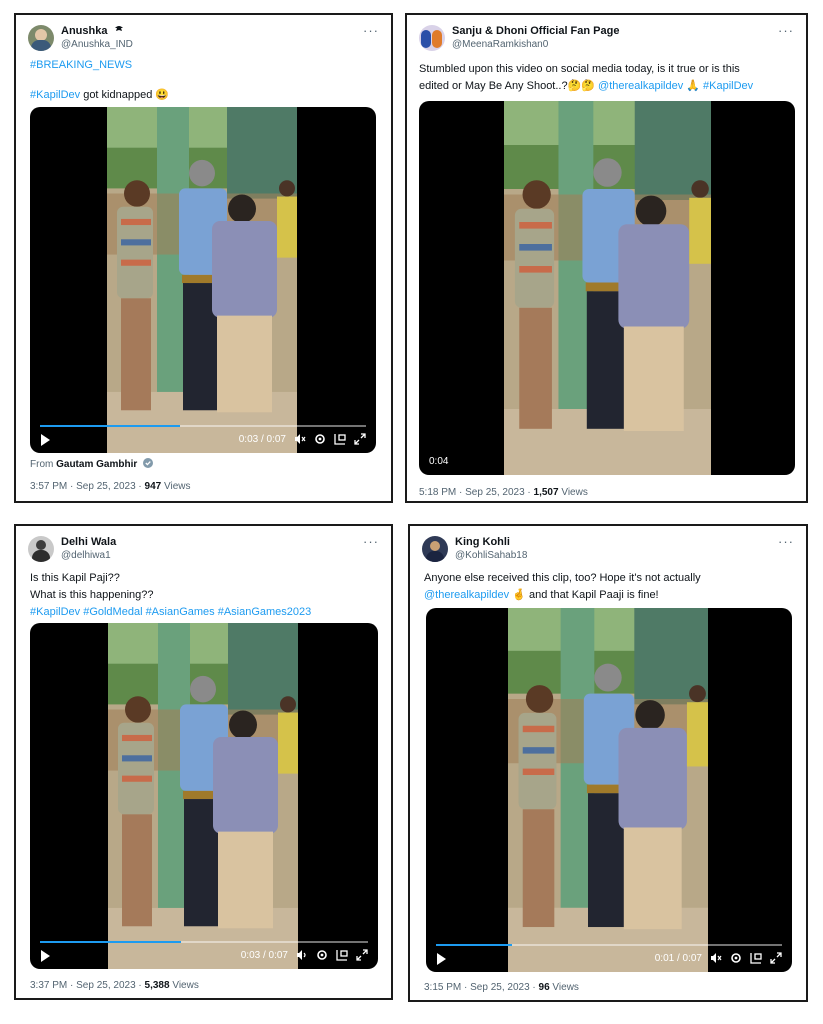  What do you see at coordinates (439, 461) in the screenshot?
I see `time-remaining-badge: 0:04` at bounding box center [439, 461].